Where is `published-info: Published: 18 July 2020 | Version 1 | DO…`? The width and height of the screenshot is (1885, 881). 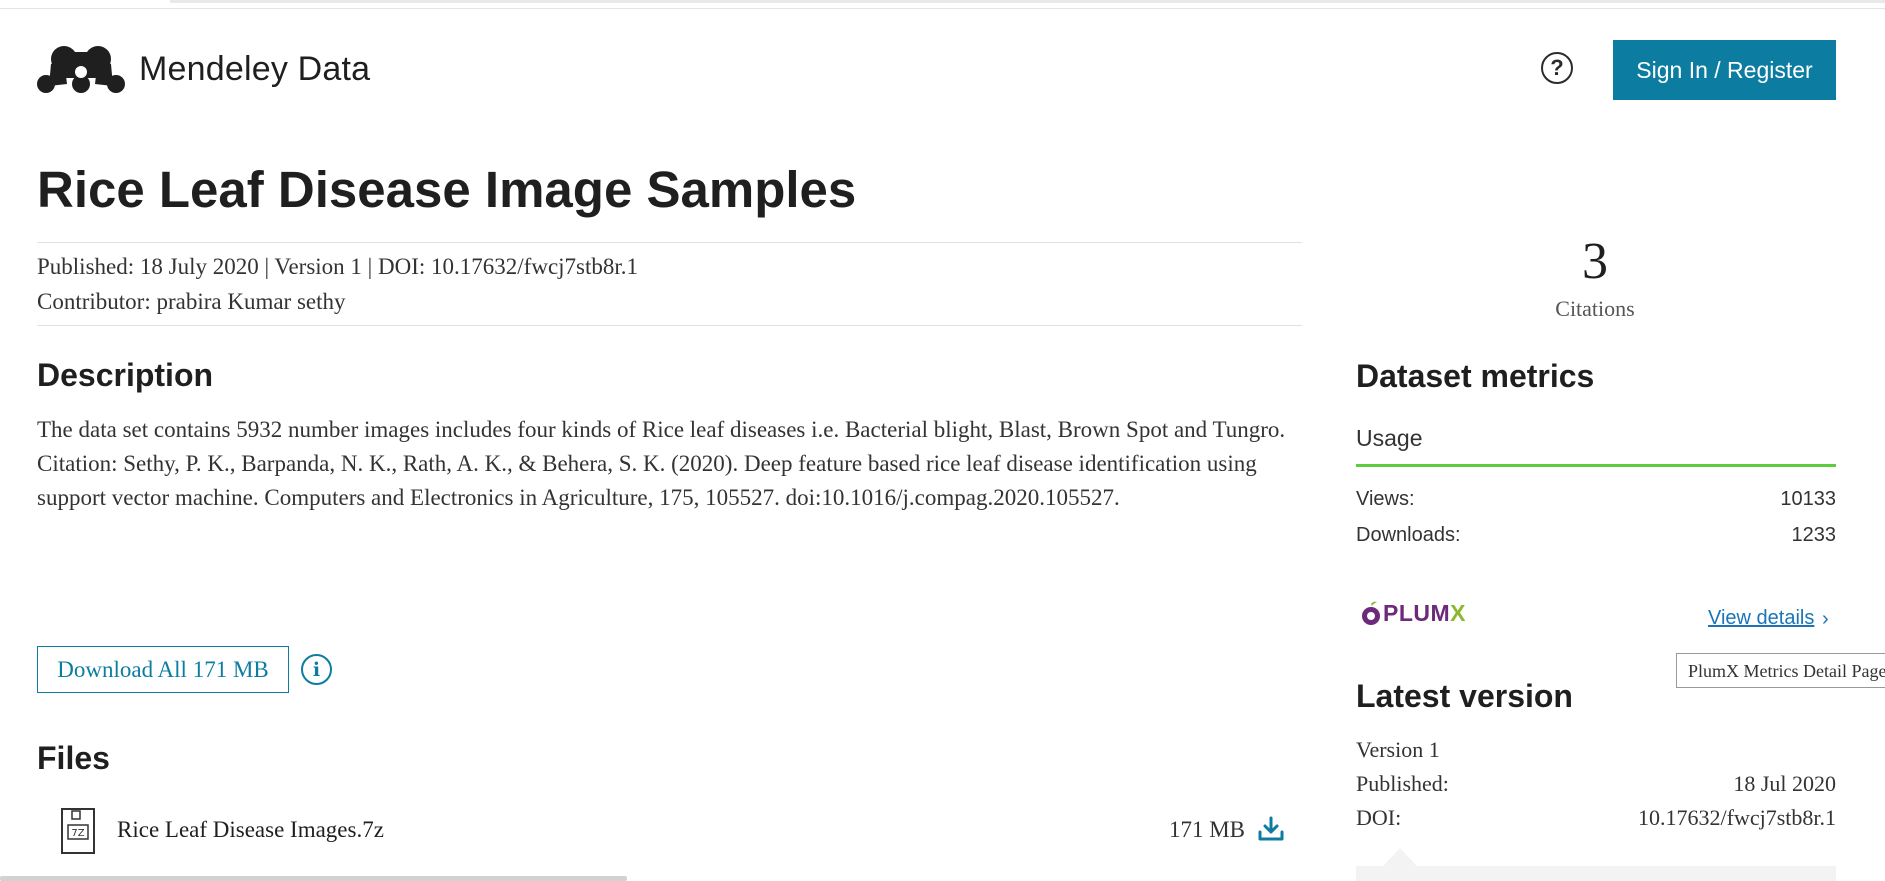
published-info: Published: 18 July 2020 | Version 1 | DO… is located at coordinates (338, 266).